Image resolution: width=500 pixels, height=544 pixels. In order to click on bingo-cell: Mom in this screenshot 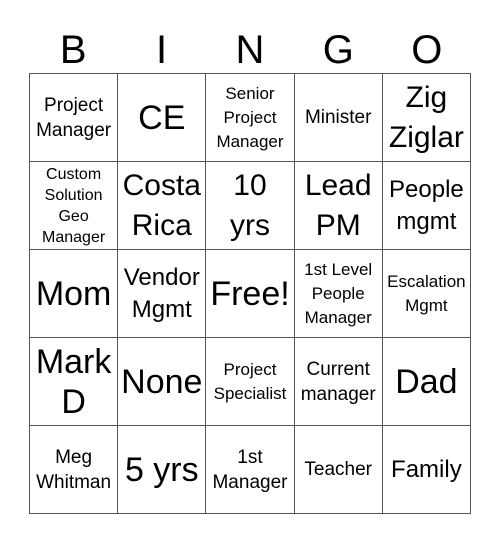, I will do `click(74, 294)`.